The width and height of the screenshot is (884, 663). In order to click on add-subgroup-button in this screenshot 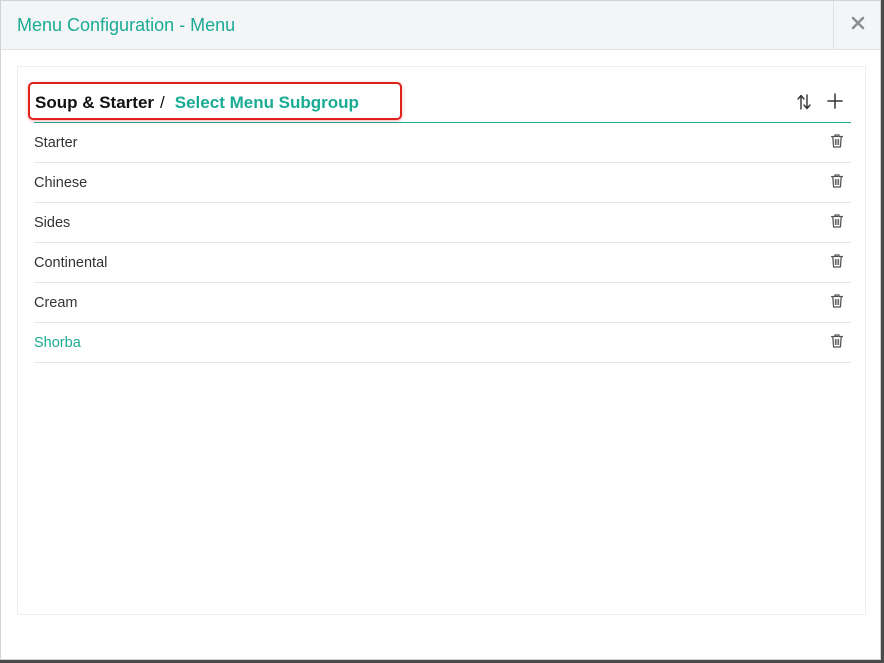, I will do `click(835, 103)`.